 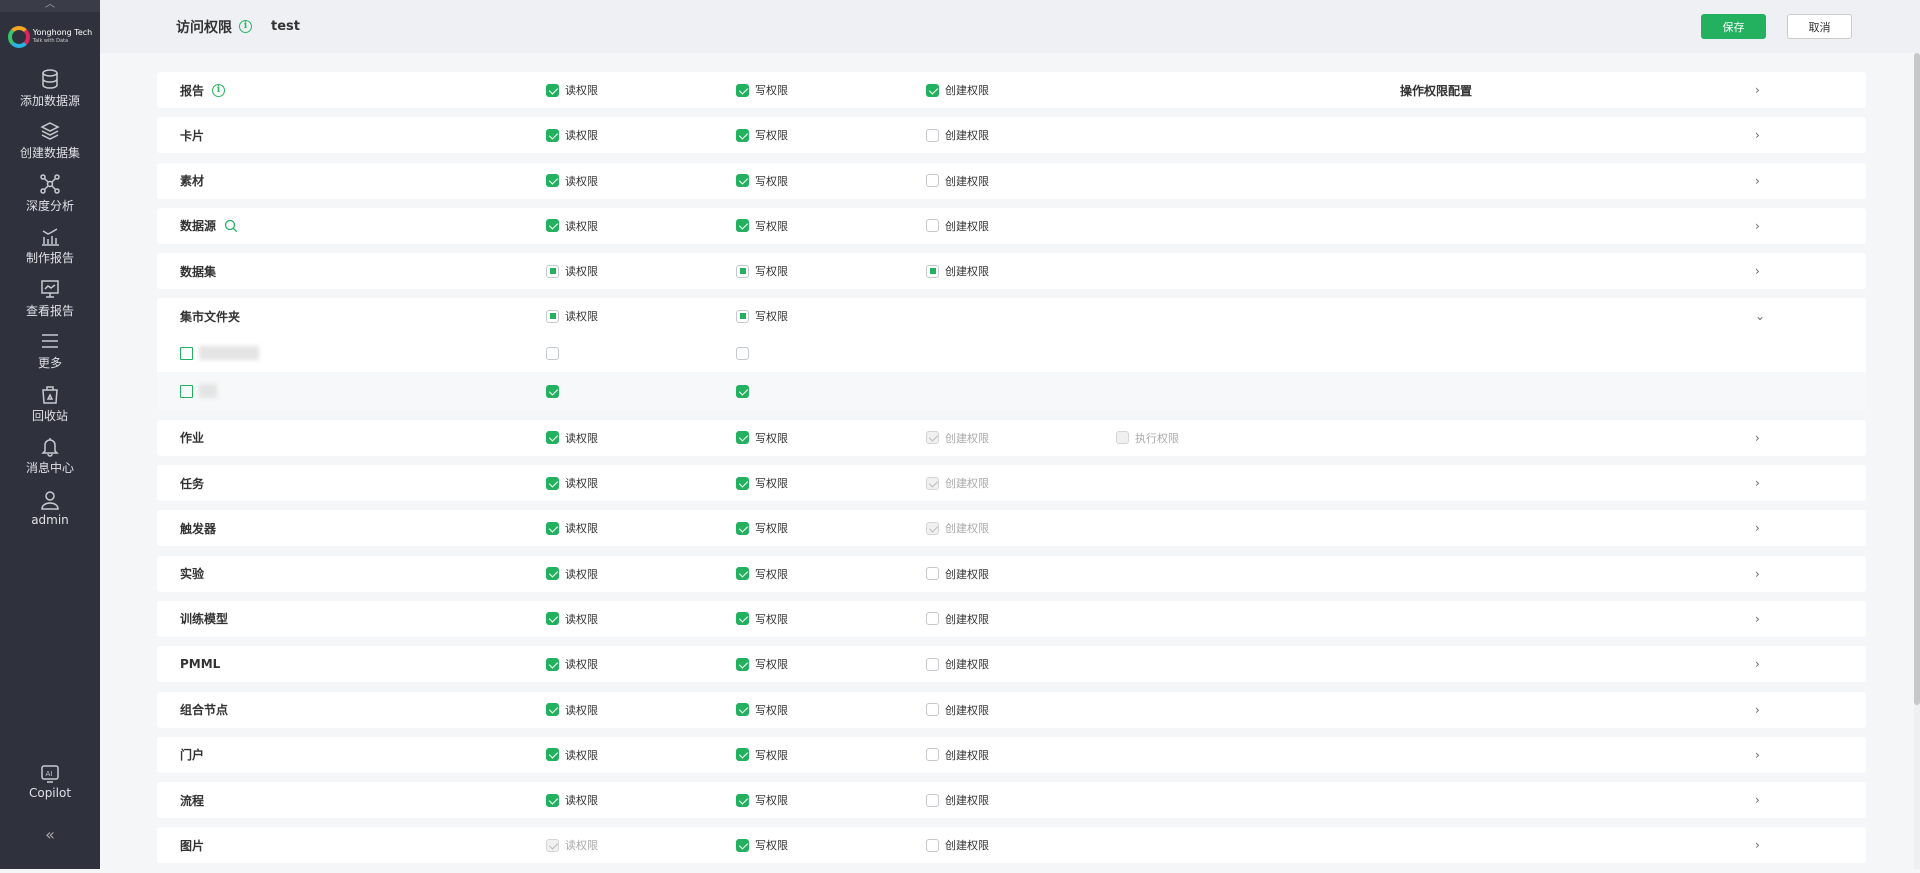 What do you see at coordinates (50, 246) in the screenshot?
I see `sidebar-item-bar-chart: 制作报告` at bounding box center [50, 246].